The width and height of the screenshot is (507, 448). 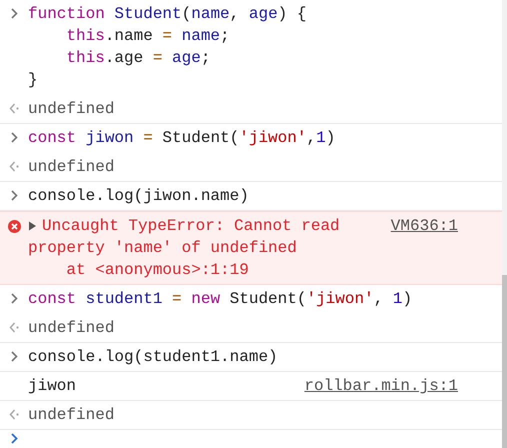 What do you see at coordinates (163, 248) in the screenshot?
I see `error-message: property 'name' of undefined` at bounding box center [163, 248].